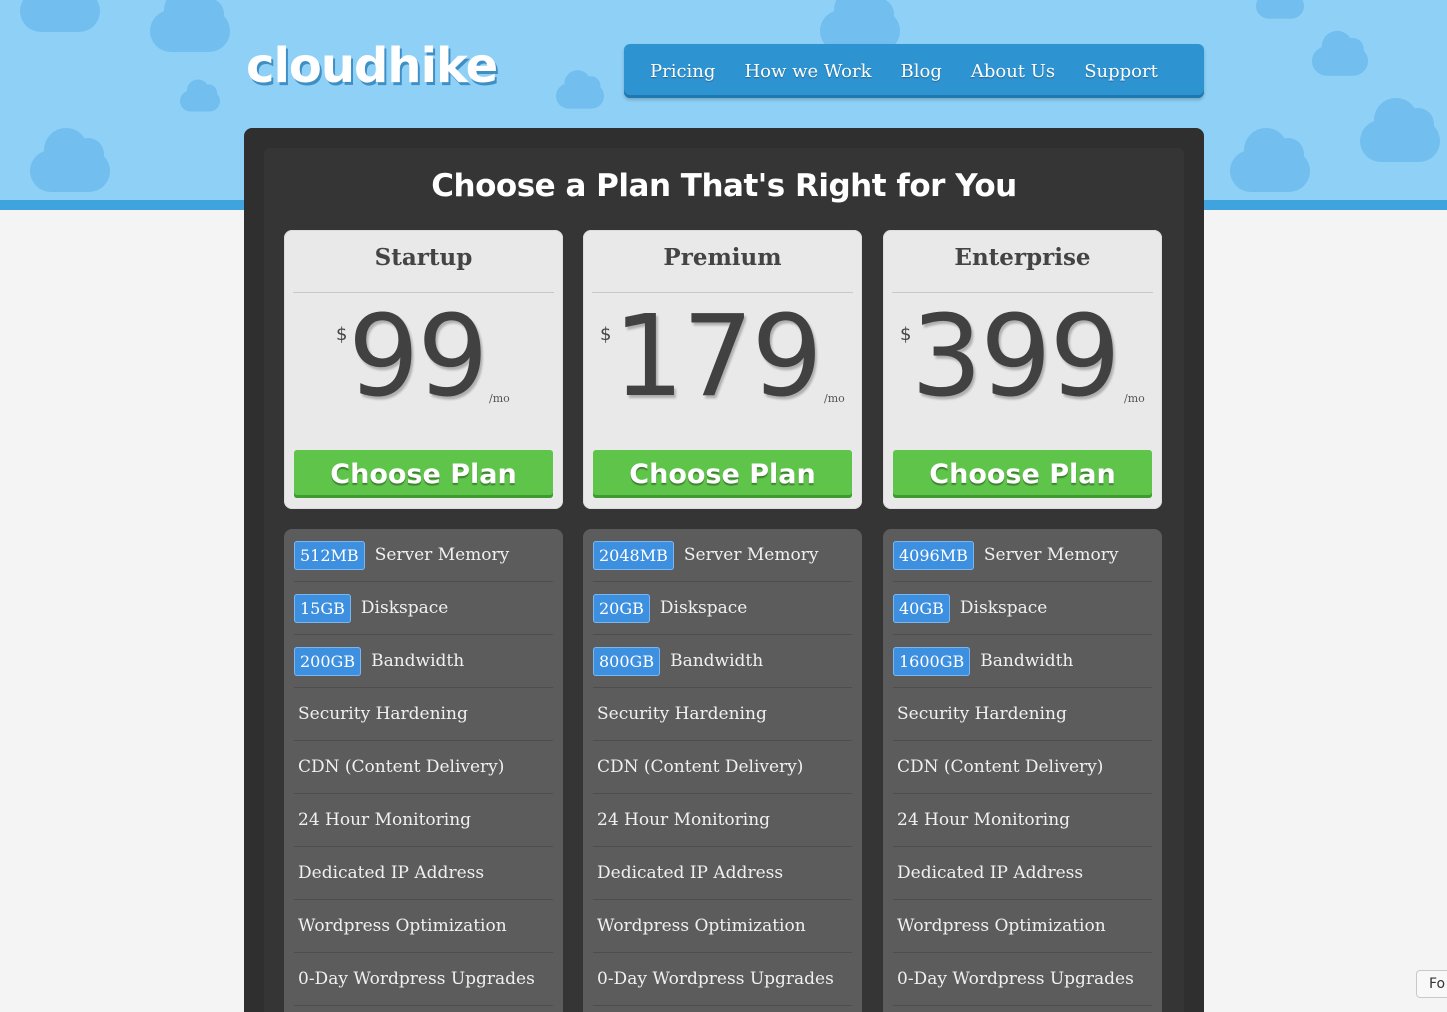 The width and height of the screenshot is (1447, 1012). I want to click on feature-item-bandwidth: 200GB Bandwidth, so click(423, 661).